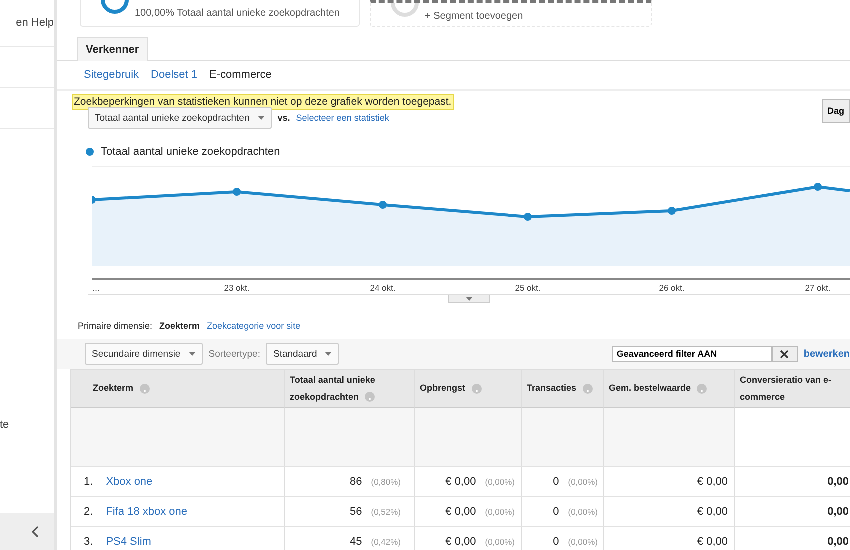 This screenshot has height=550, width=850. Describe the element at coordinates (383, 288) in the screenshot. I see `axis-label: 24 okt.` at that location.